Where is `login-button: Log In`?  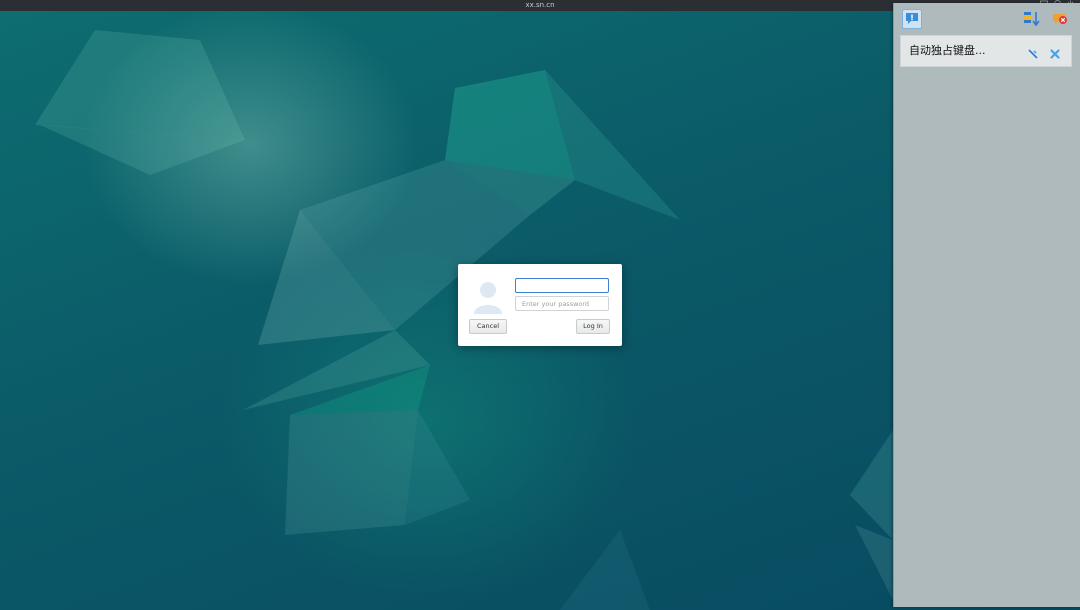
login-button: Log In is located at coordinates (593, 326).